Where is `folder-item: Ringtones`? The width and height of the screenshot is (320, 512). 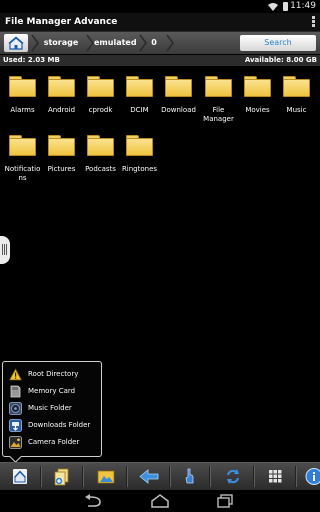 folder-item: Ringtones is located at coordinates (139, 151).